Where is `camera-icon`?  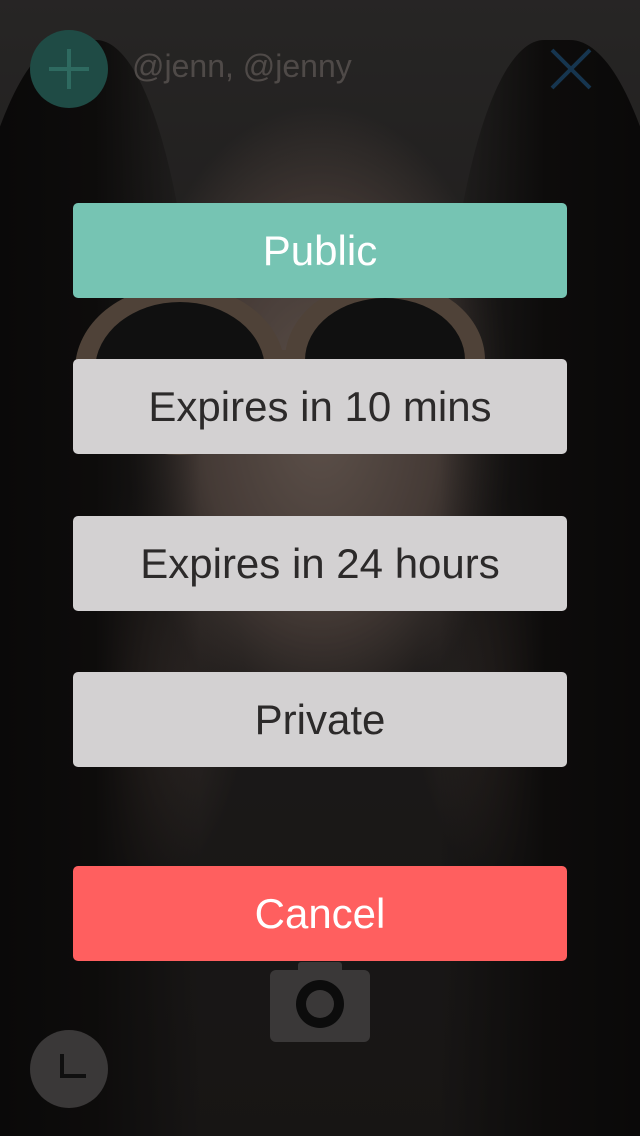
camera-icon is located at coordinates (320, 1002).